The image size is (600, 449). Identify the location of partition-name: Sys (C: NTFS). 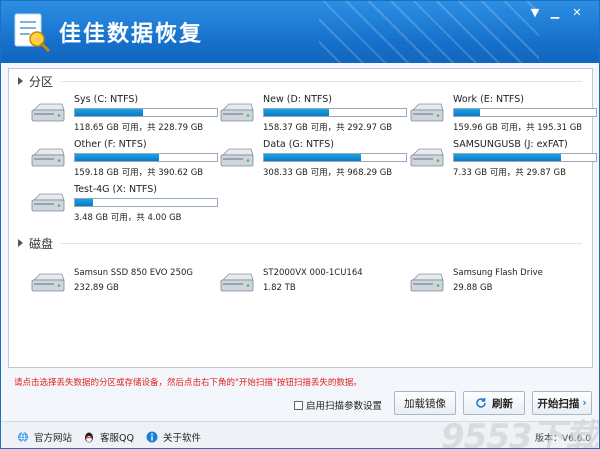
(106, 99).